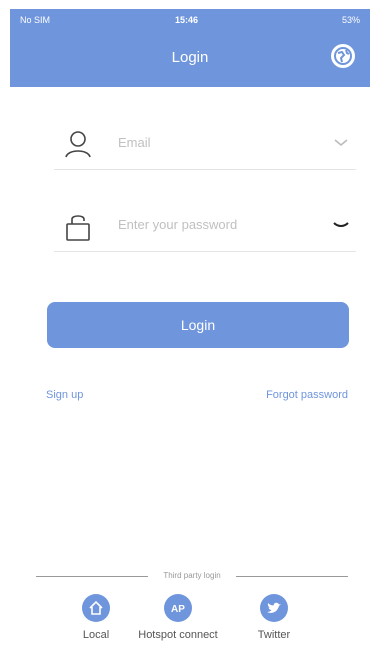 This screenshot has height=655, width=380. I want to click on carrier-label: No SIM, so click(35, 20).